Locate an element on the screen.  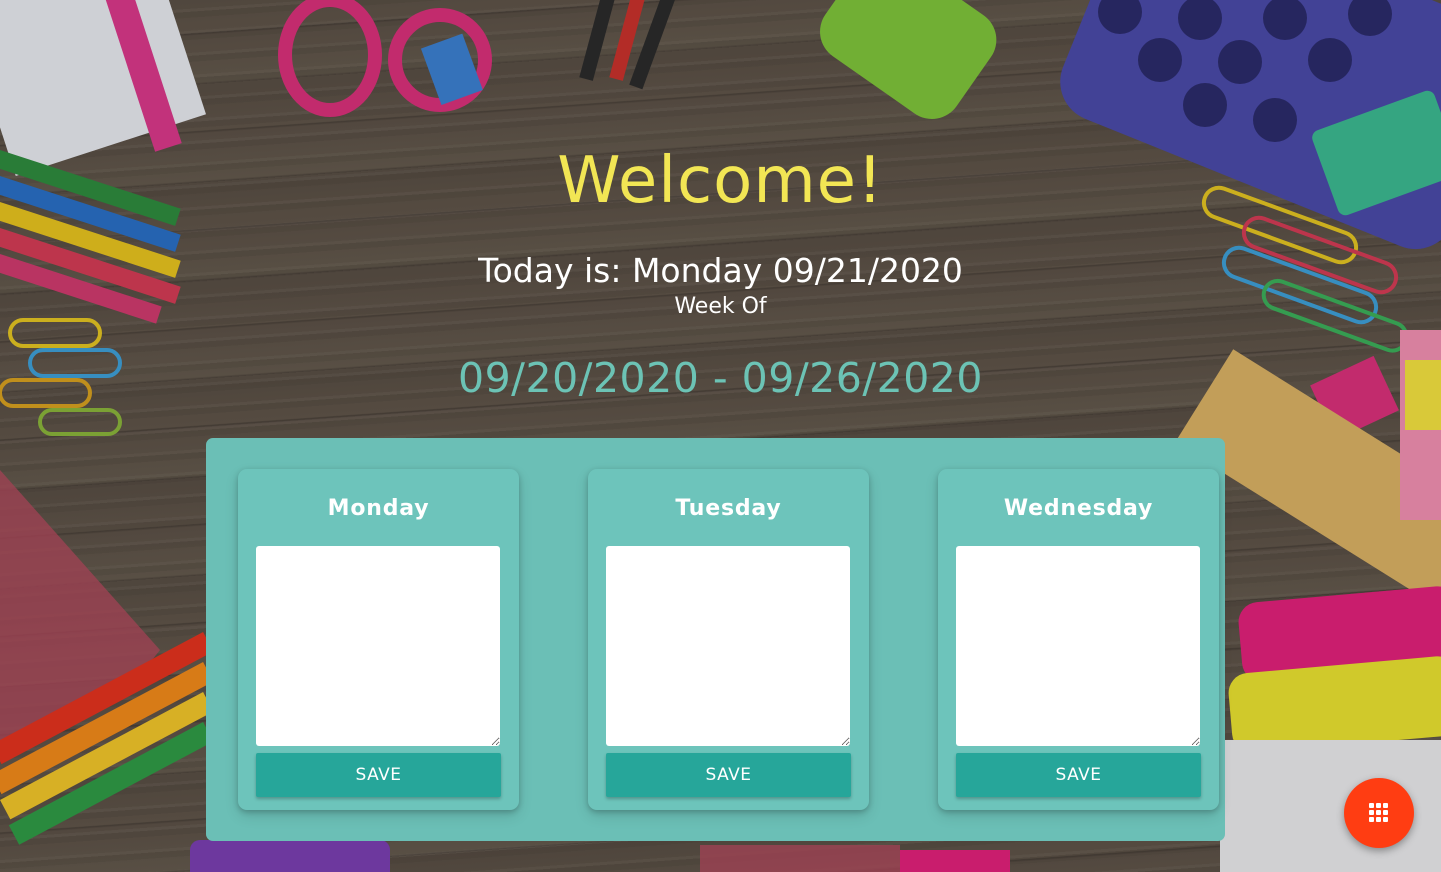
day-card-tuesday: Tuesday SAVE is located at coordinates (728, 639).